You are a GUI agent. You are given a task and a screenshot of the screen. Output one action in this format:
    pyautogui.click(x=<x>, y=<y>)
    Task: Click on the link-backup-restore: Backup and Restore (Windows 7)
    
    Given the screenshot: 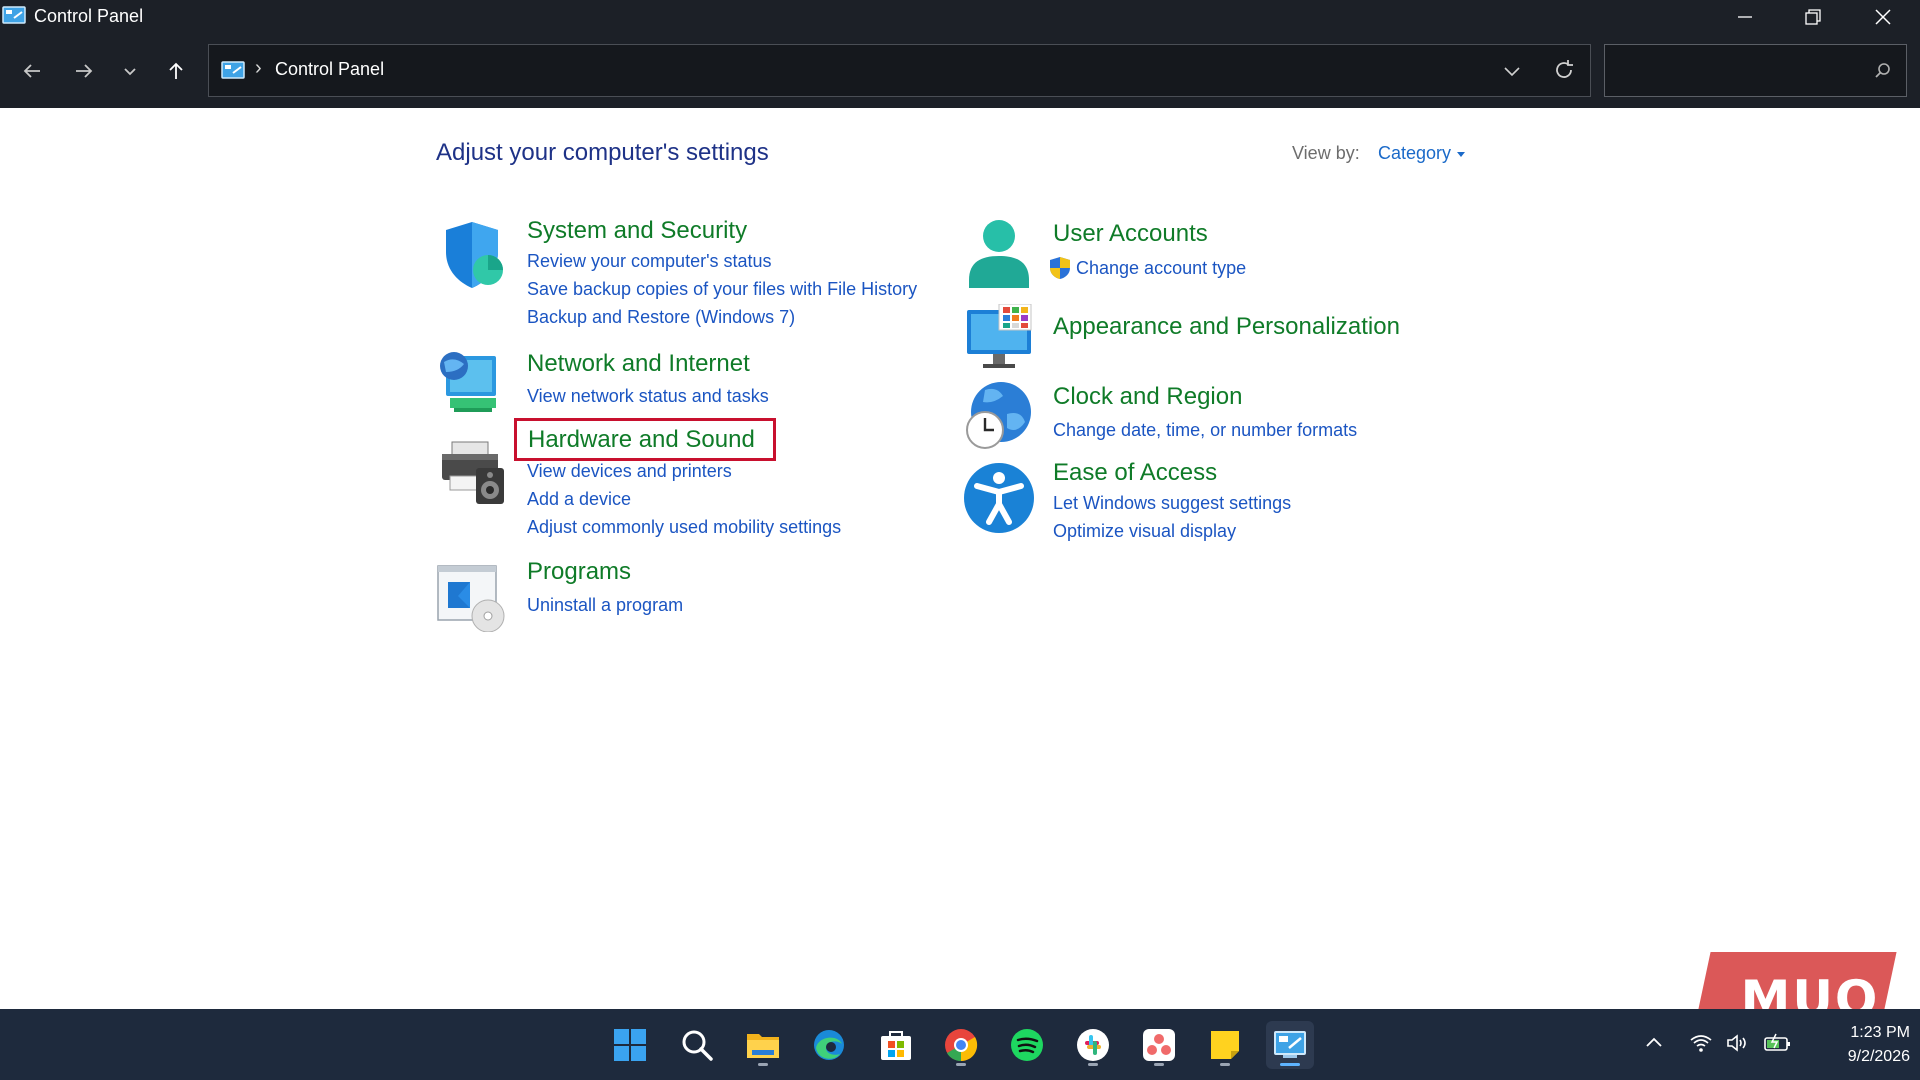 What is the action you would take?
    pyautogui.click(x=661, y=317)
    